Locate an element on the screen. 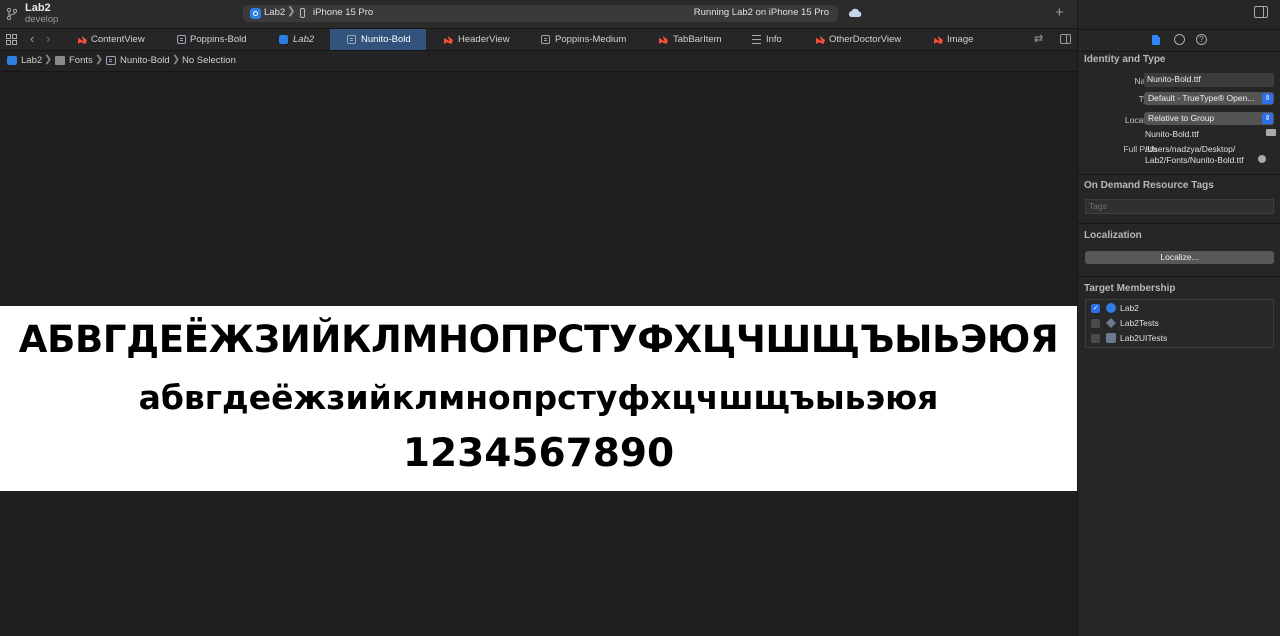 The width and height of the screenshot is (1280, 636). tab-info: Info is located at coordinates (773, 39).